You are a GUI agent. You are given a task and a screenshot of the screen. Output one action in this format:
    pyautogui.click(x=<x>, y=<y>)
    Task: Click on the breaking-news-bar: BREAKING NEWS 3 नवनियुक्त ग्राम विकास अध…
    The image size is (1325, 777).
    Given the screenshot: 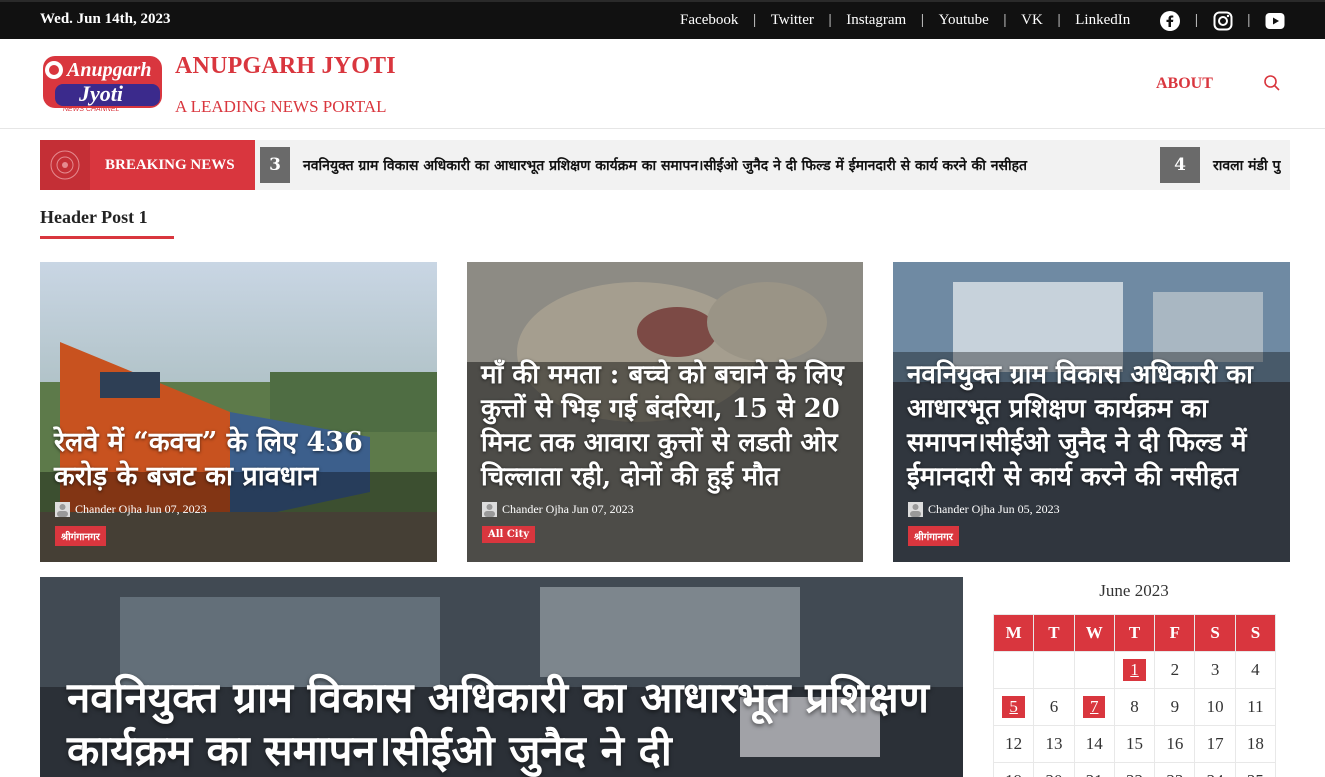 What is the action you would take?
    pyautogui.click(x=665, y=165)
    